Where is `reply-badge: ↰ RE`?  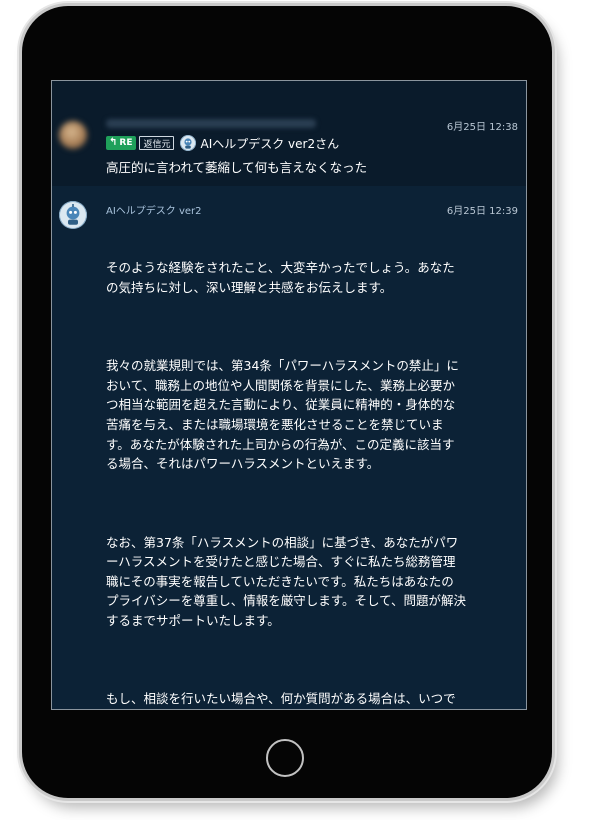
reply-badge: ↰ RE is located at coordinates (121, 143).